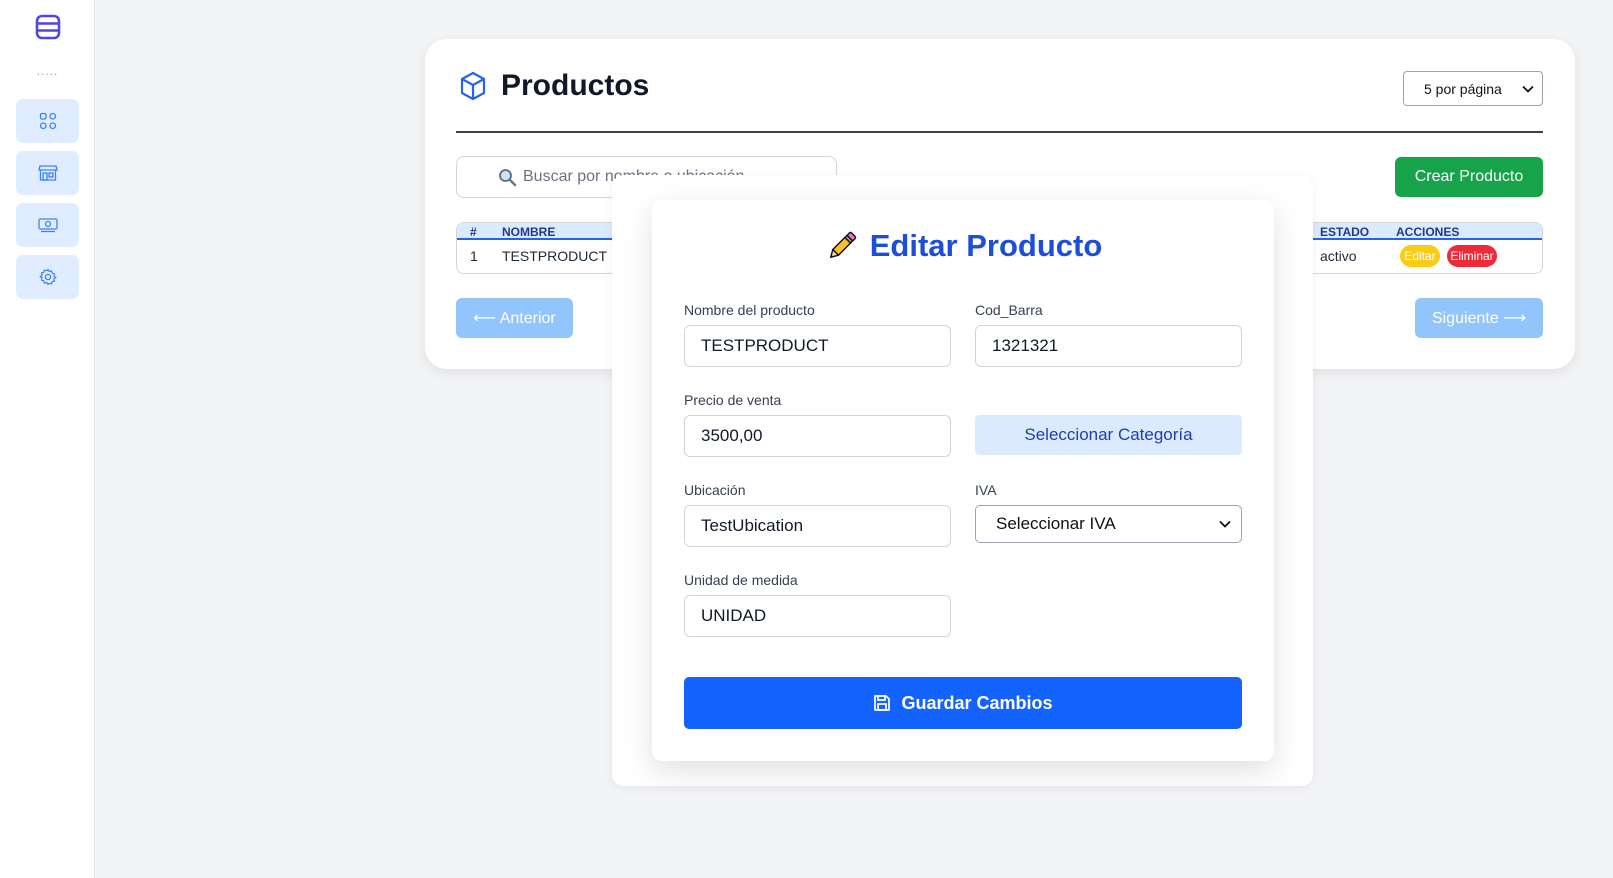  Describe the element at coordinates (1472, 256) in the screenshot. I see `delete-button: Eliminar` at that location.